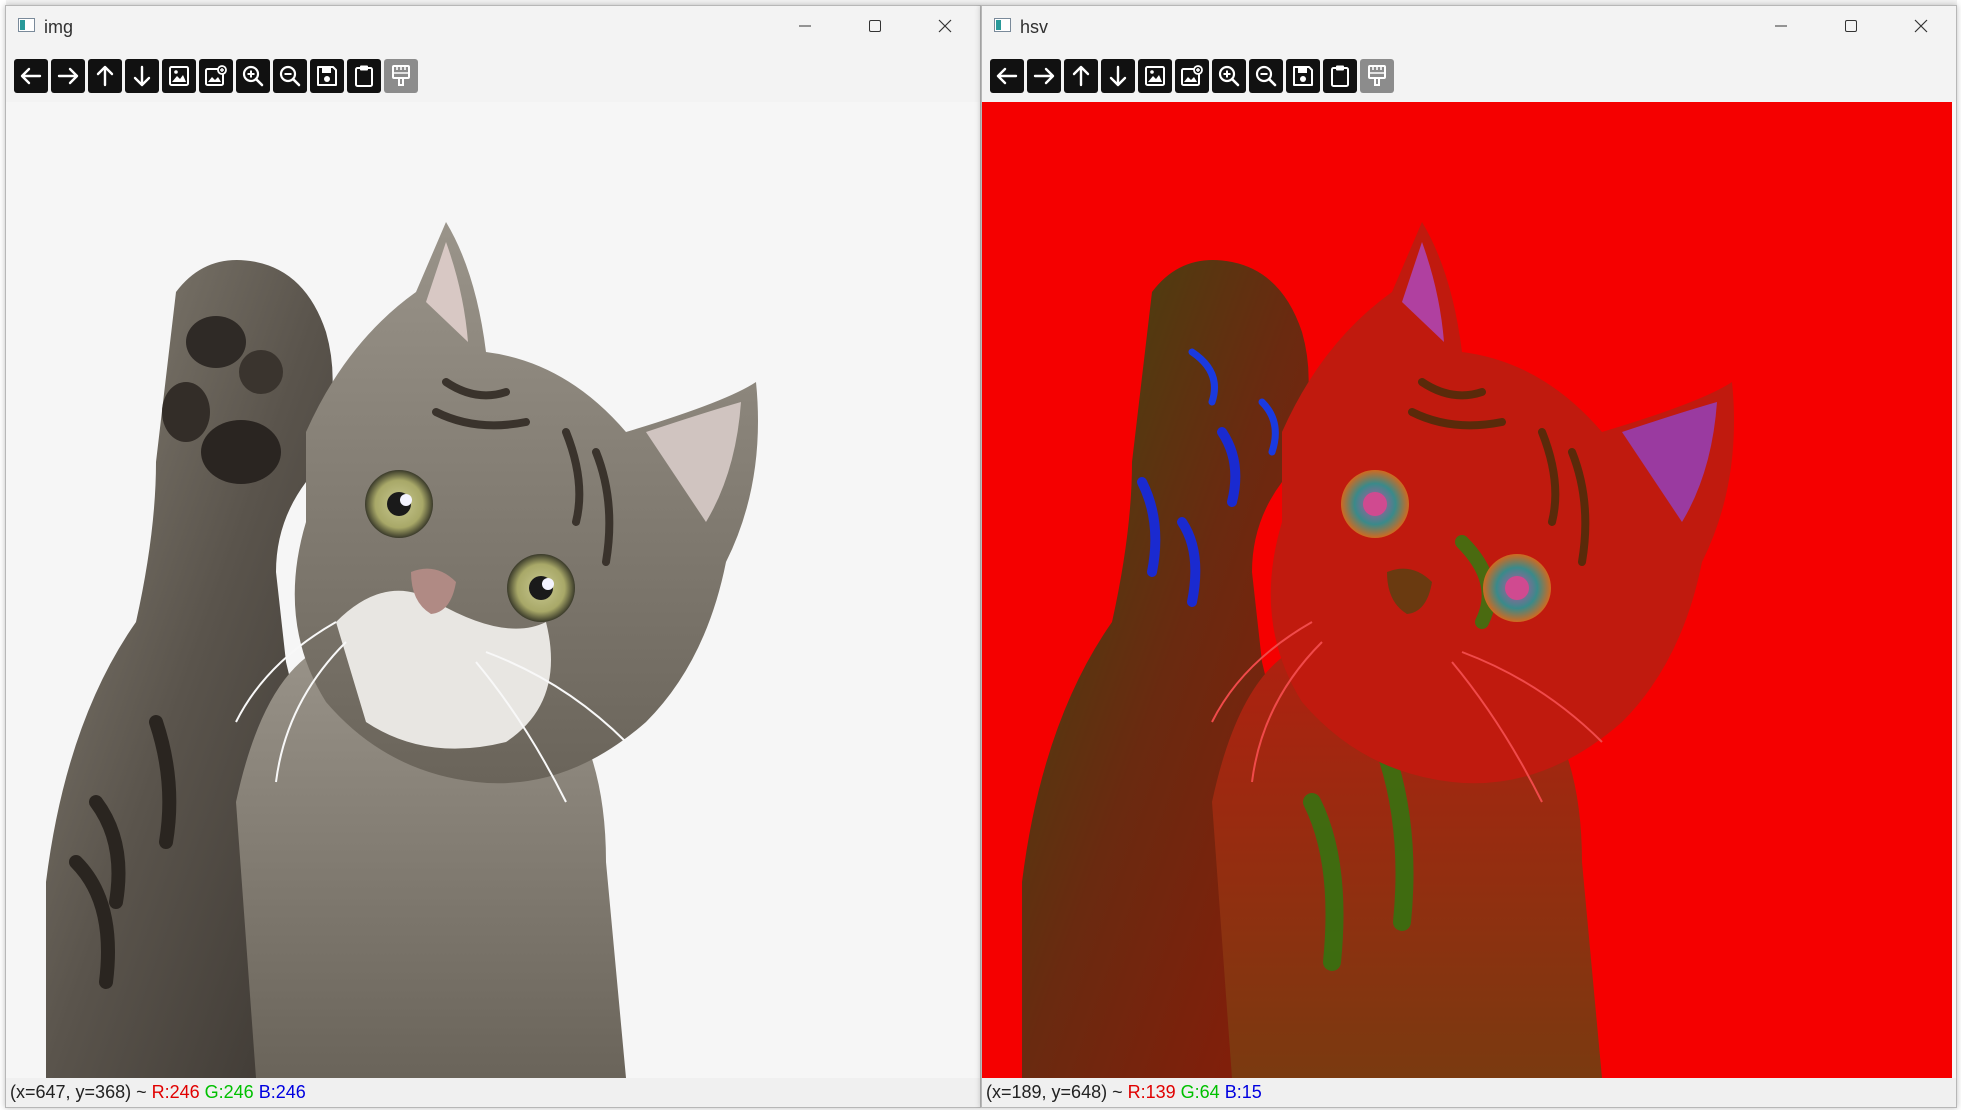  What do you see at coordinates (1034, 27) in the screenshot?
I see `window-title: hsv` at bounding box center [1034, 27].